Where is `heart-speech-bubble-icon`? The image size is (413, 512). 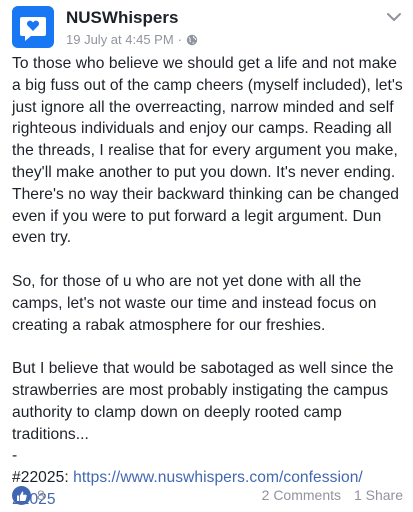
heart-speech-bubble-icon is located at coordinates (33, 29).